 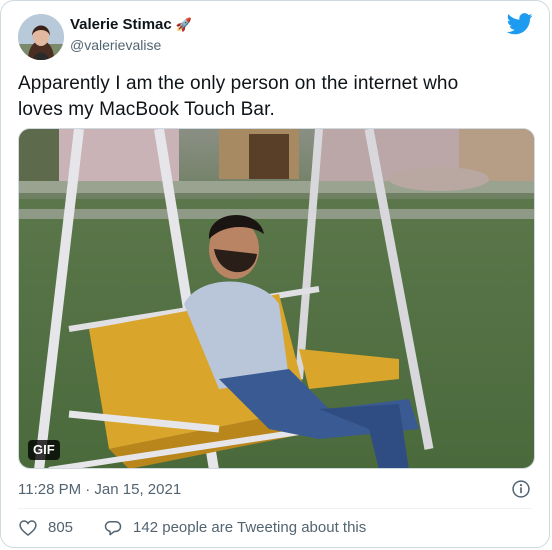 I want to click on twitter-bird-icon, so click(x=520, y=24).